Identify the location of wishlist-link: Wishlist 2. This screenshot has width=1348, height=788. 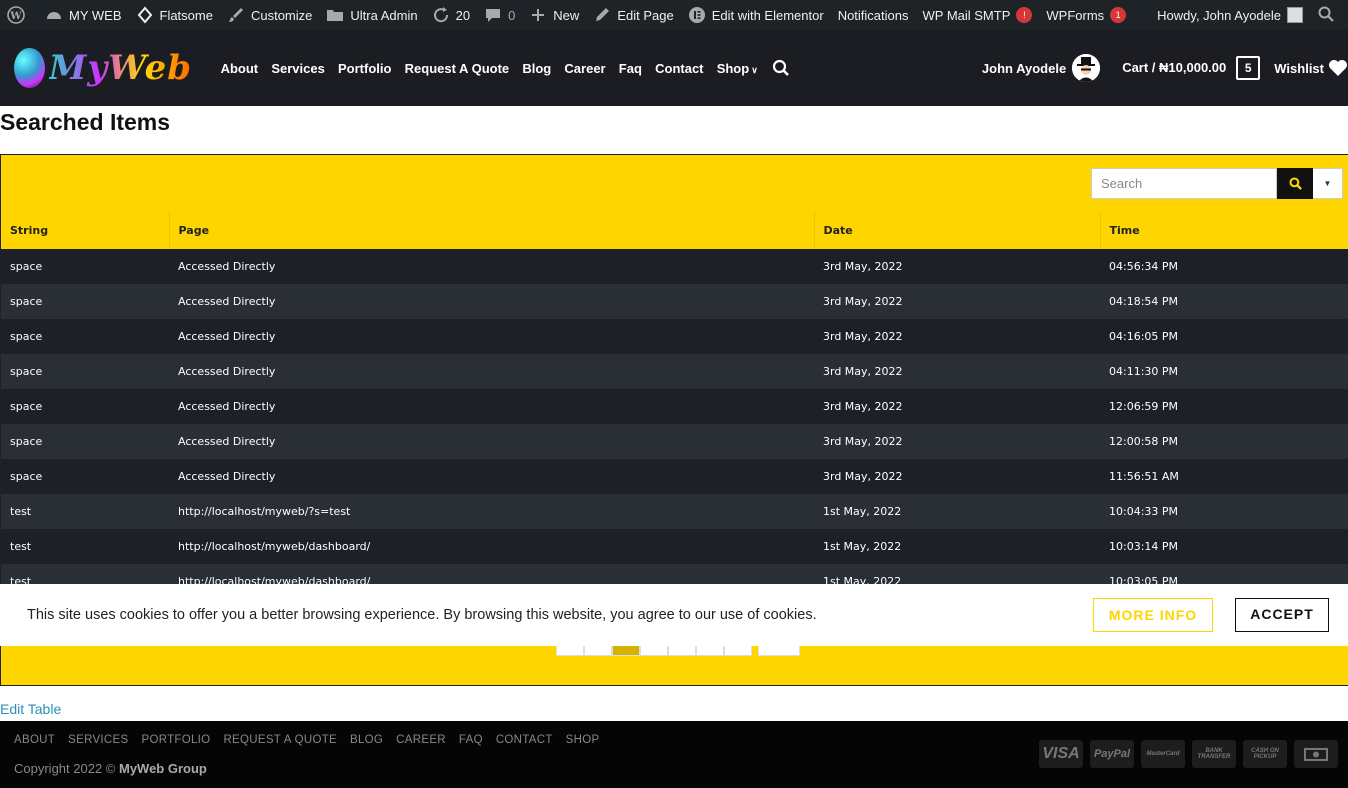
(1311, 68).